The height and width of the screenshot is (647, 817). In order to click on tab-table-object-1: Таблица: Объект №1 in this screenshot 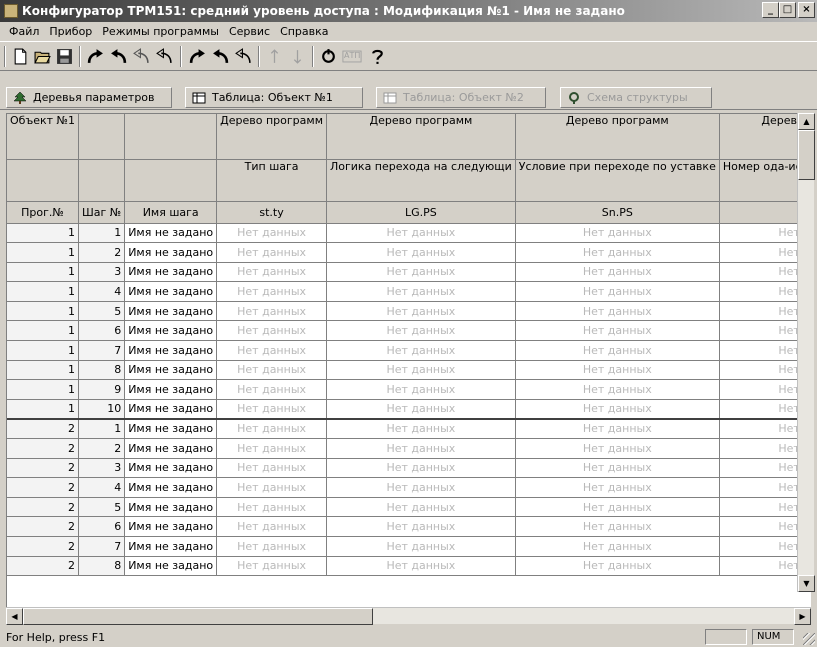, I will do `click(274, 97)`.